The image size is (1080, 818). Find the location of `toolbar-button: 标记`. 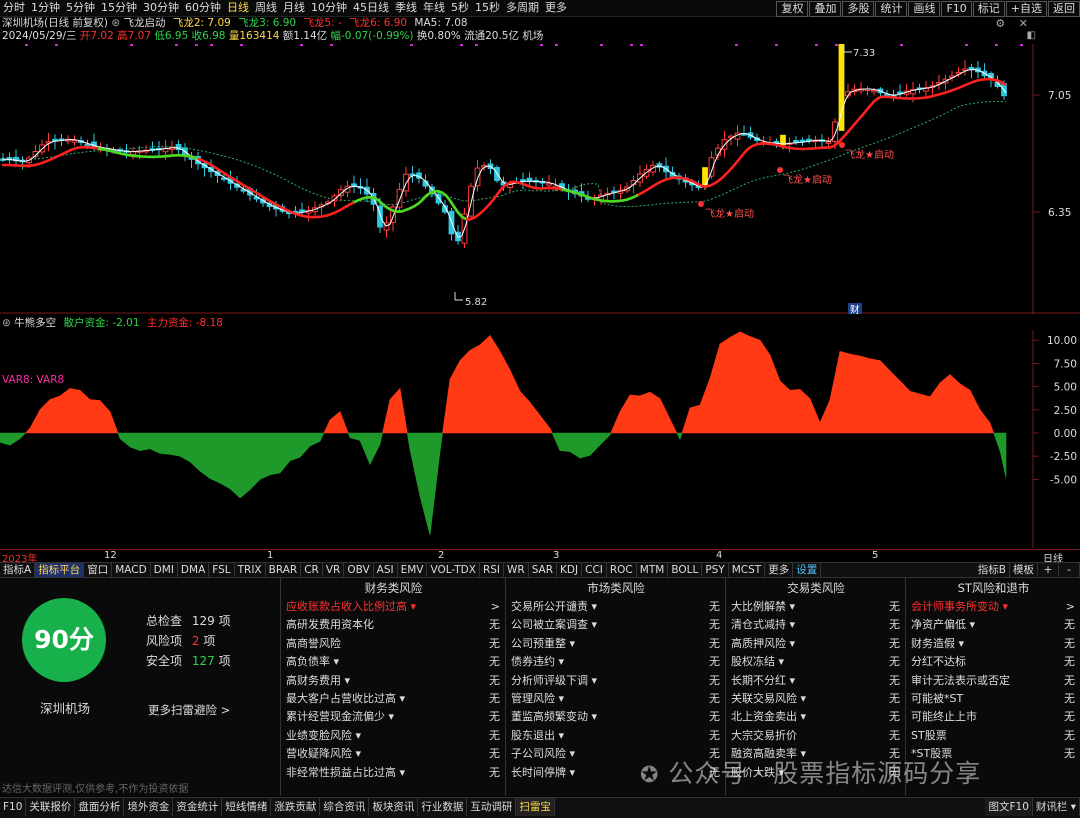

toolbar-button: 标记 is located at coordinates (988, 9).